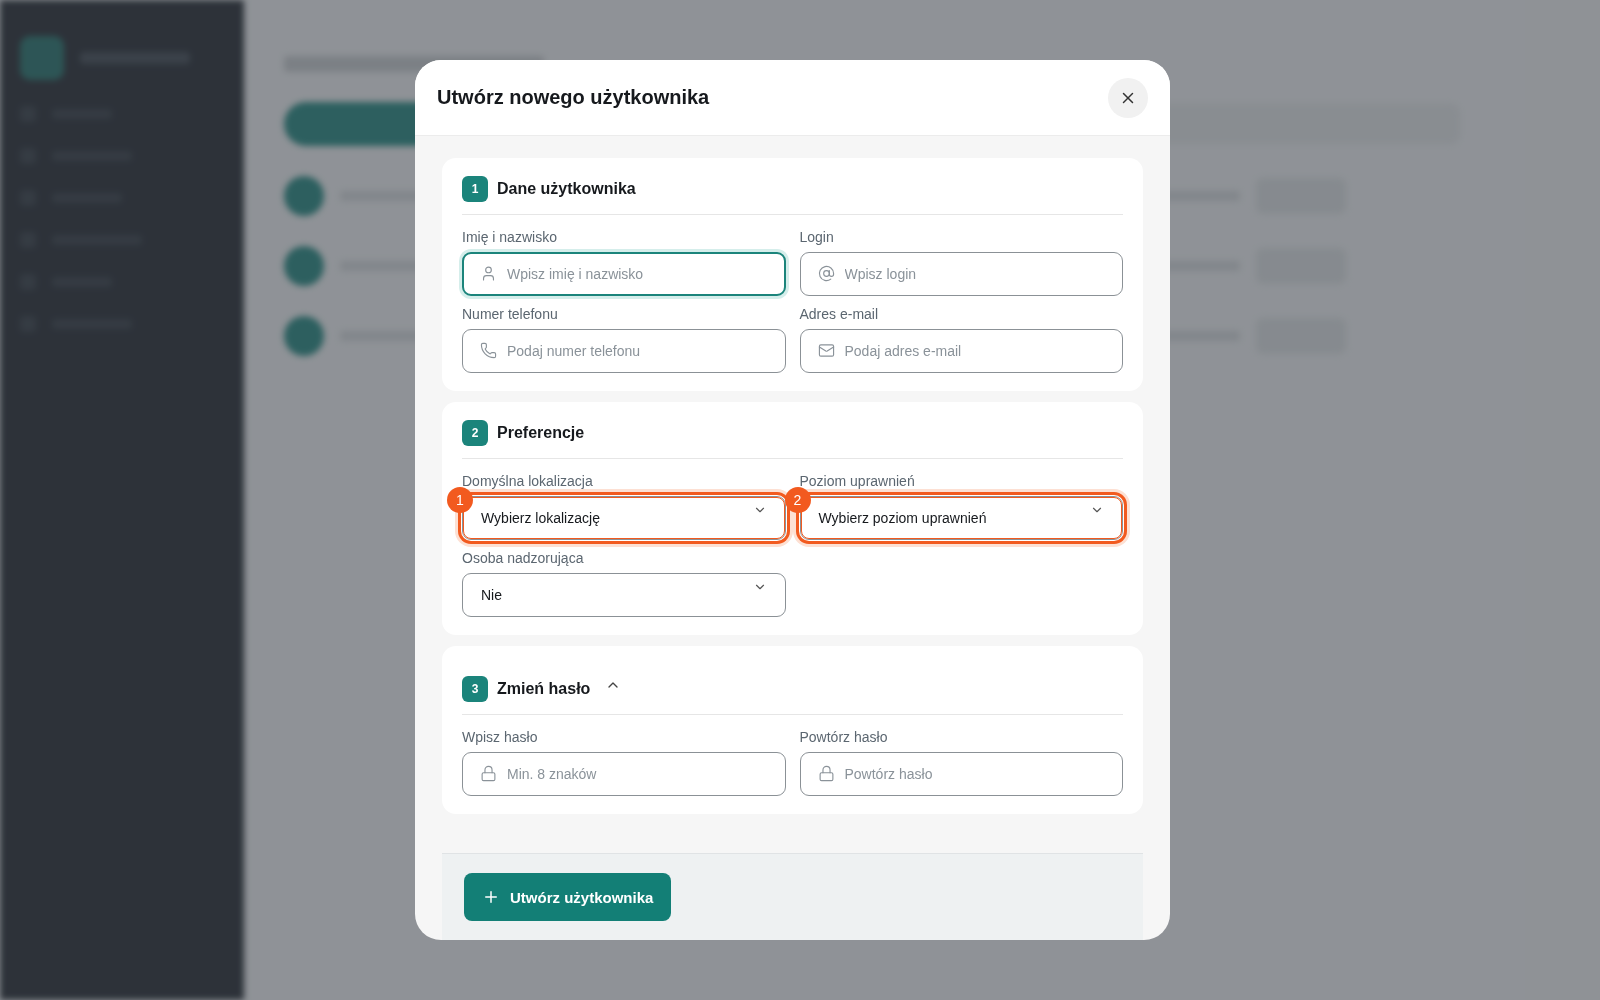 Image resolution: width=1600 pixels, height=1000 pixels. Describe the element at coordinates (460, 500) in the screenshot. I see `annotation-badge: 1` at that location.